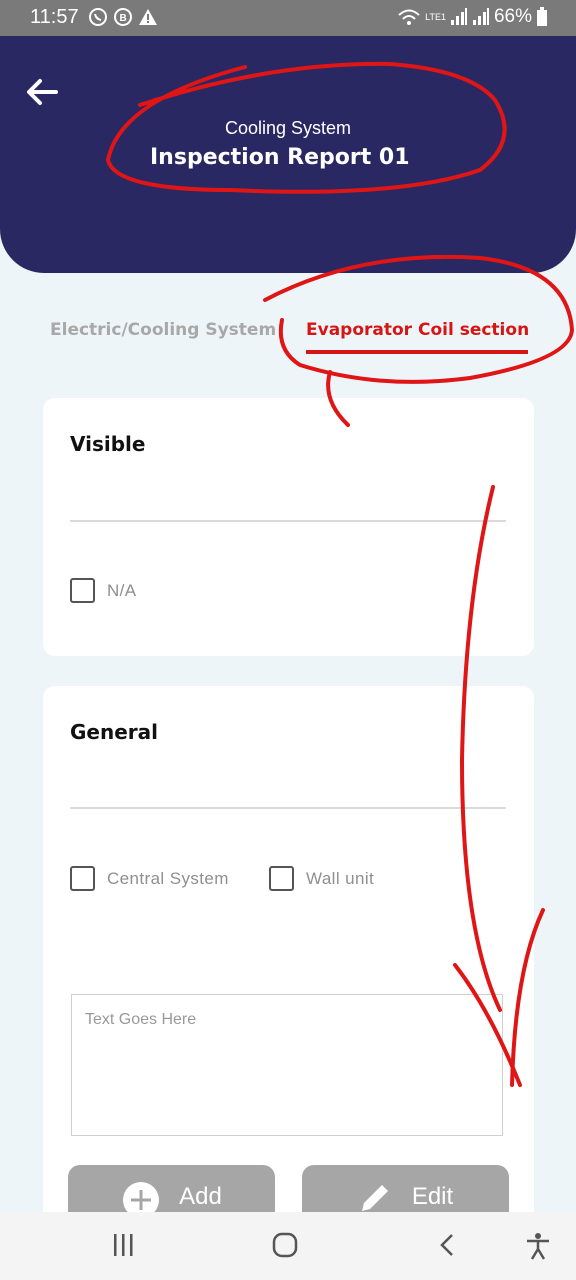 This screenshot has width=576, height=1280. Describe the element at coordinates (374, 1198) in the screenshot. I see `pencil-icon` at that location.